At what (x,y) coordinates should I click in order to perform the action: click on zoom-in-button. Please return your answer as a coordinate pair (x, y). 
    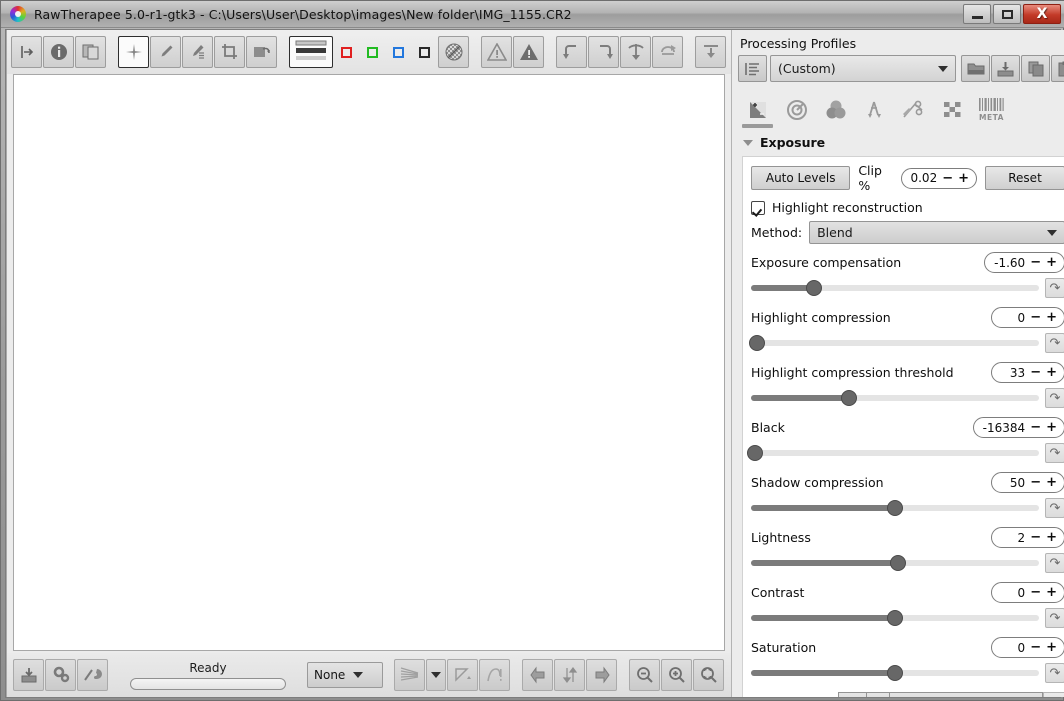
    Looking at the image, I should click on (676, 675).